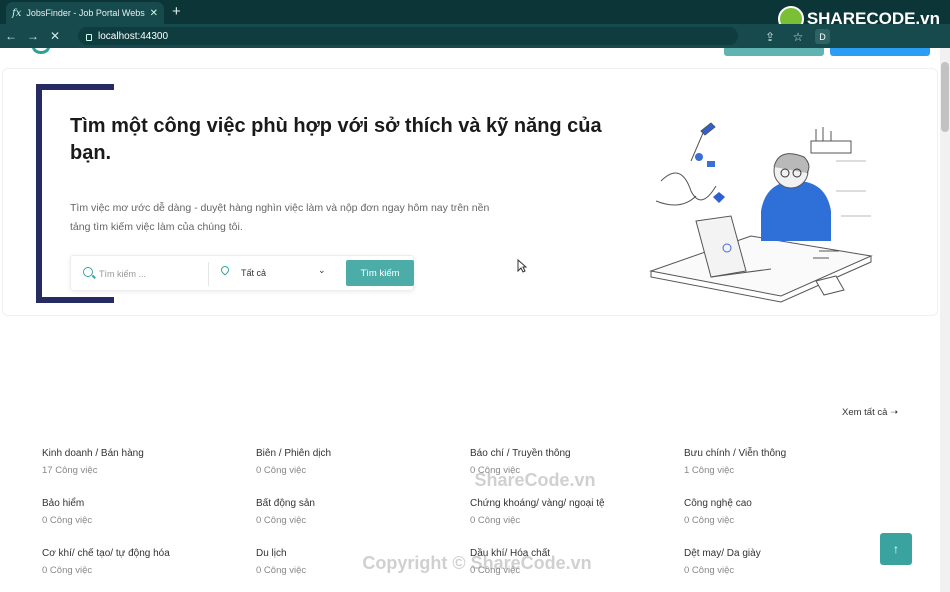 Image resolution: width=950 pixels, height=592 pixels. Describe the element at coordinates (151, 274) in the screenshot. I see `search-input` at that location.